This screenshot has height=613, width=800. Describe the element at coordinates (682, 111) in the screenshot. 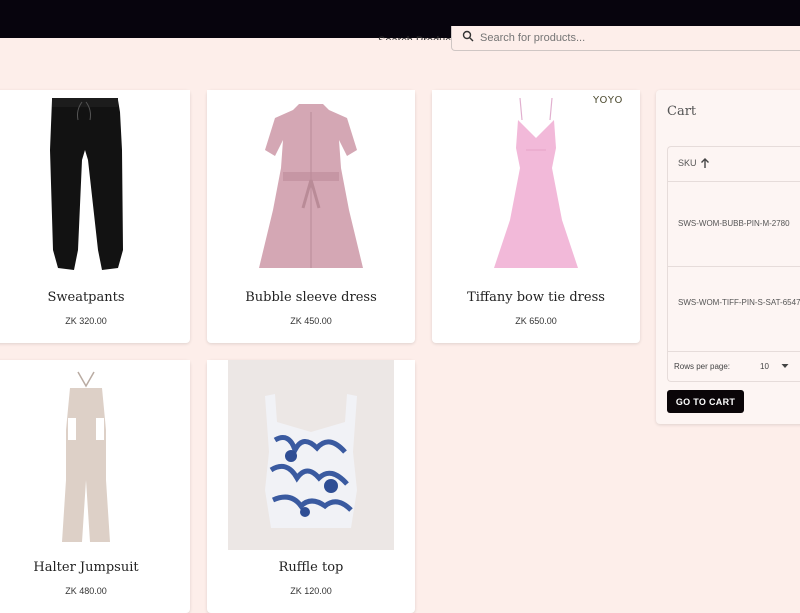

I see `cart-title: Cart` at that location.